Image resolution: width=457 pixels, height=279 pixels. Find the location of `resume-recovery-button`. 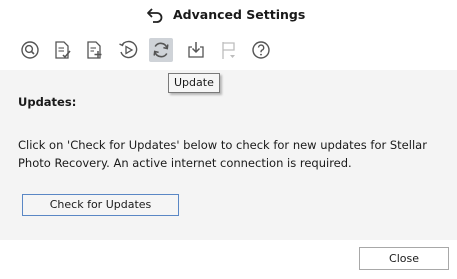

resume-recovery-button is located at coordinates (128, 50).